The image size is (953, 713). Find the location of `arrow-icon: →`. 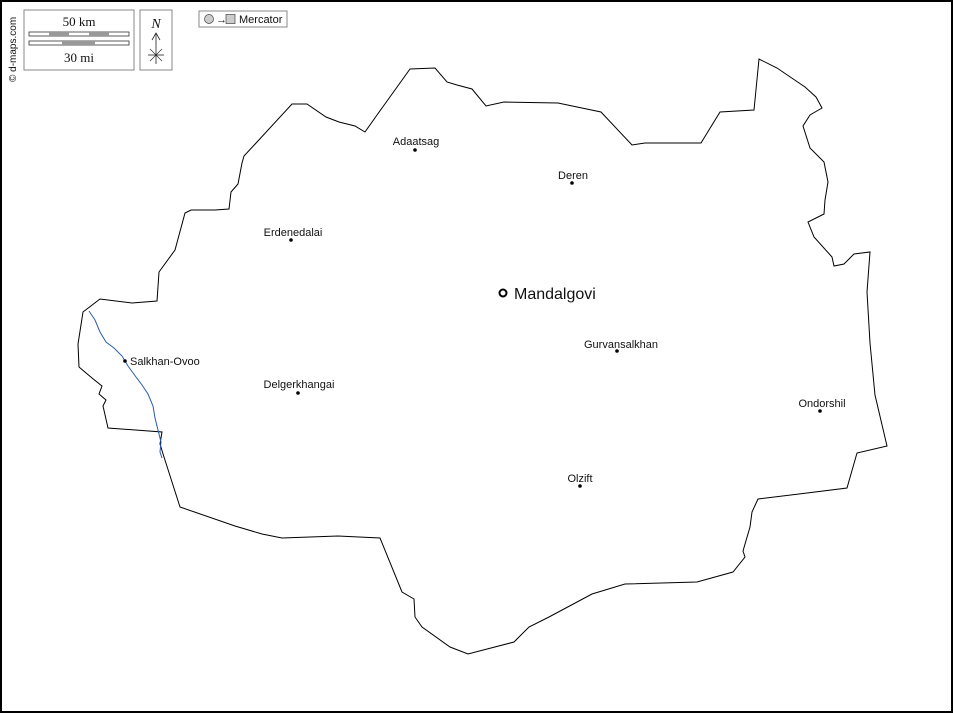

arrow-icon: → is located at coordinates (221, 20).